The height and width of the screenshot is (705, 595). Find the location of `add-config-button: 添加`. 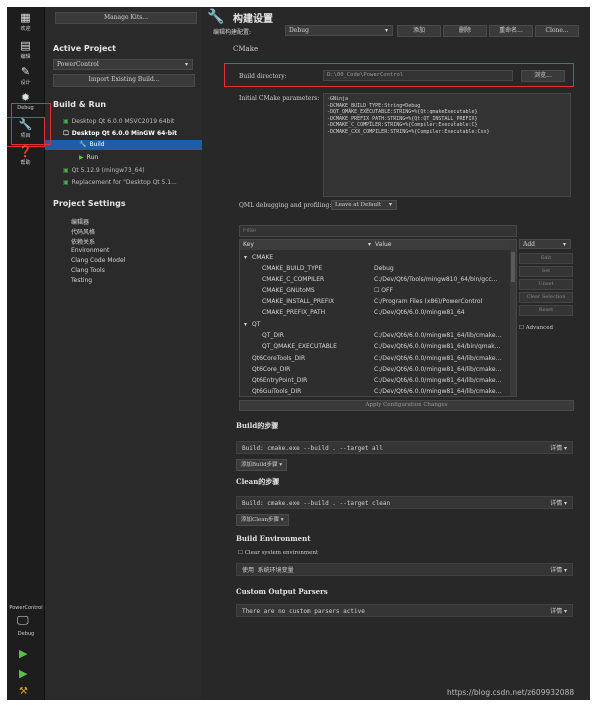

add-config-button: 添加 is located at coordinates (419, 31).